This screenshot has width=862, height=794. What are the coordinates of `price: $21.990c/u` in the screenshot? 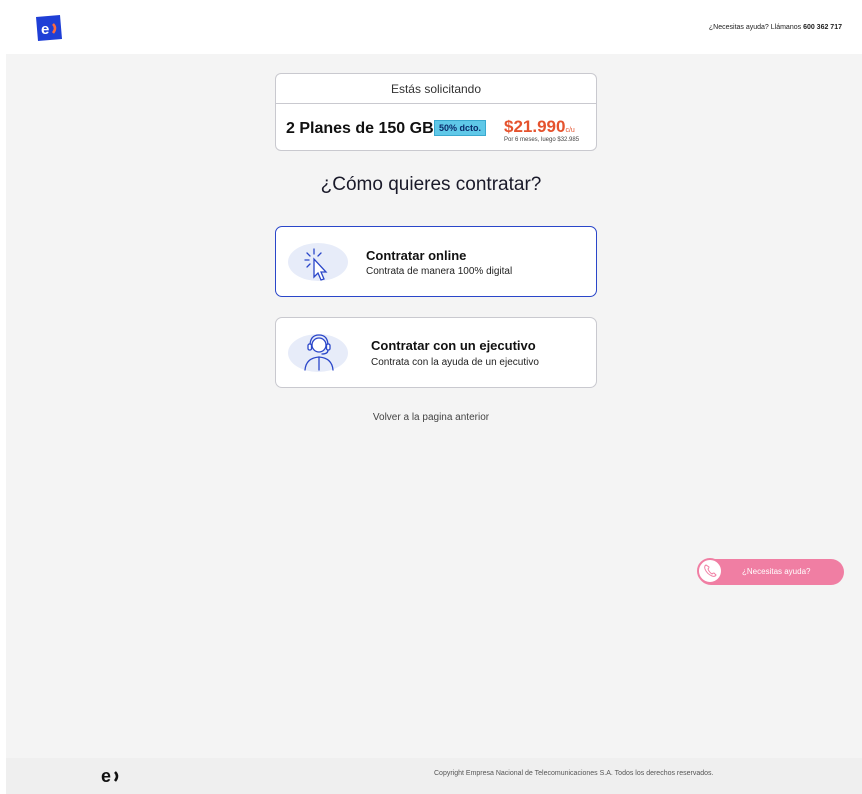 It's located at (539, 127).